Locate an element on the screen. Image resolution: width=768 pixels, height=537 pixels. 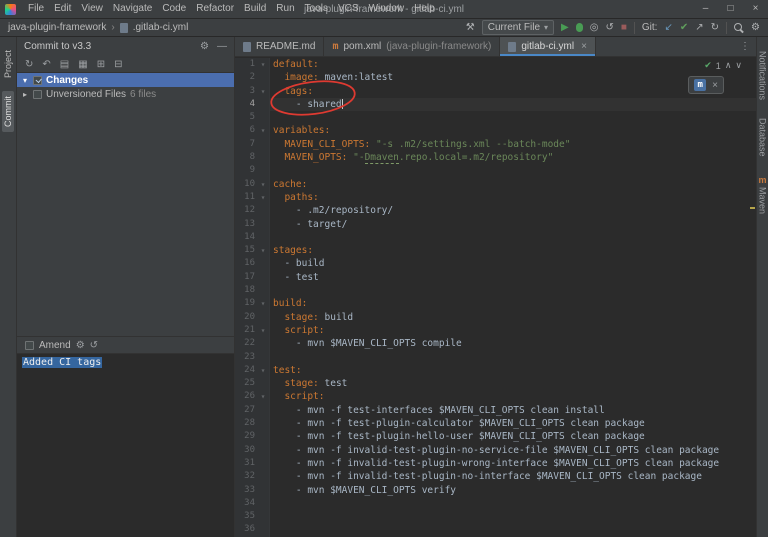
unversioned-checkbox is located at coordinates (37, 94).